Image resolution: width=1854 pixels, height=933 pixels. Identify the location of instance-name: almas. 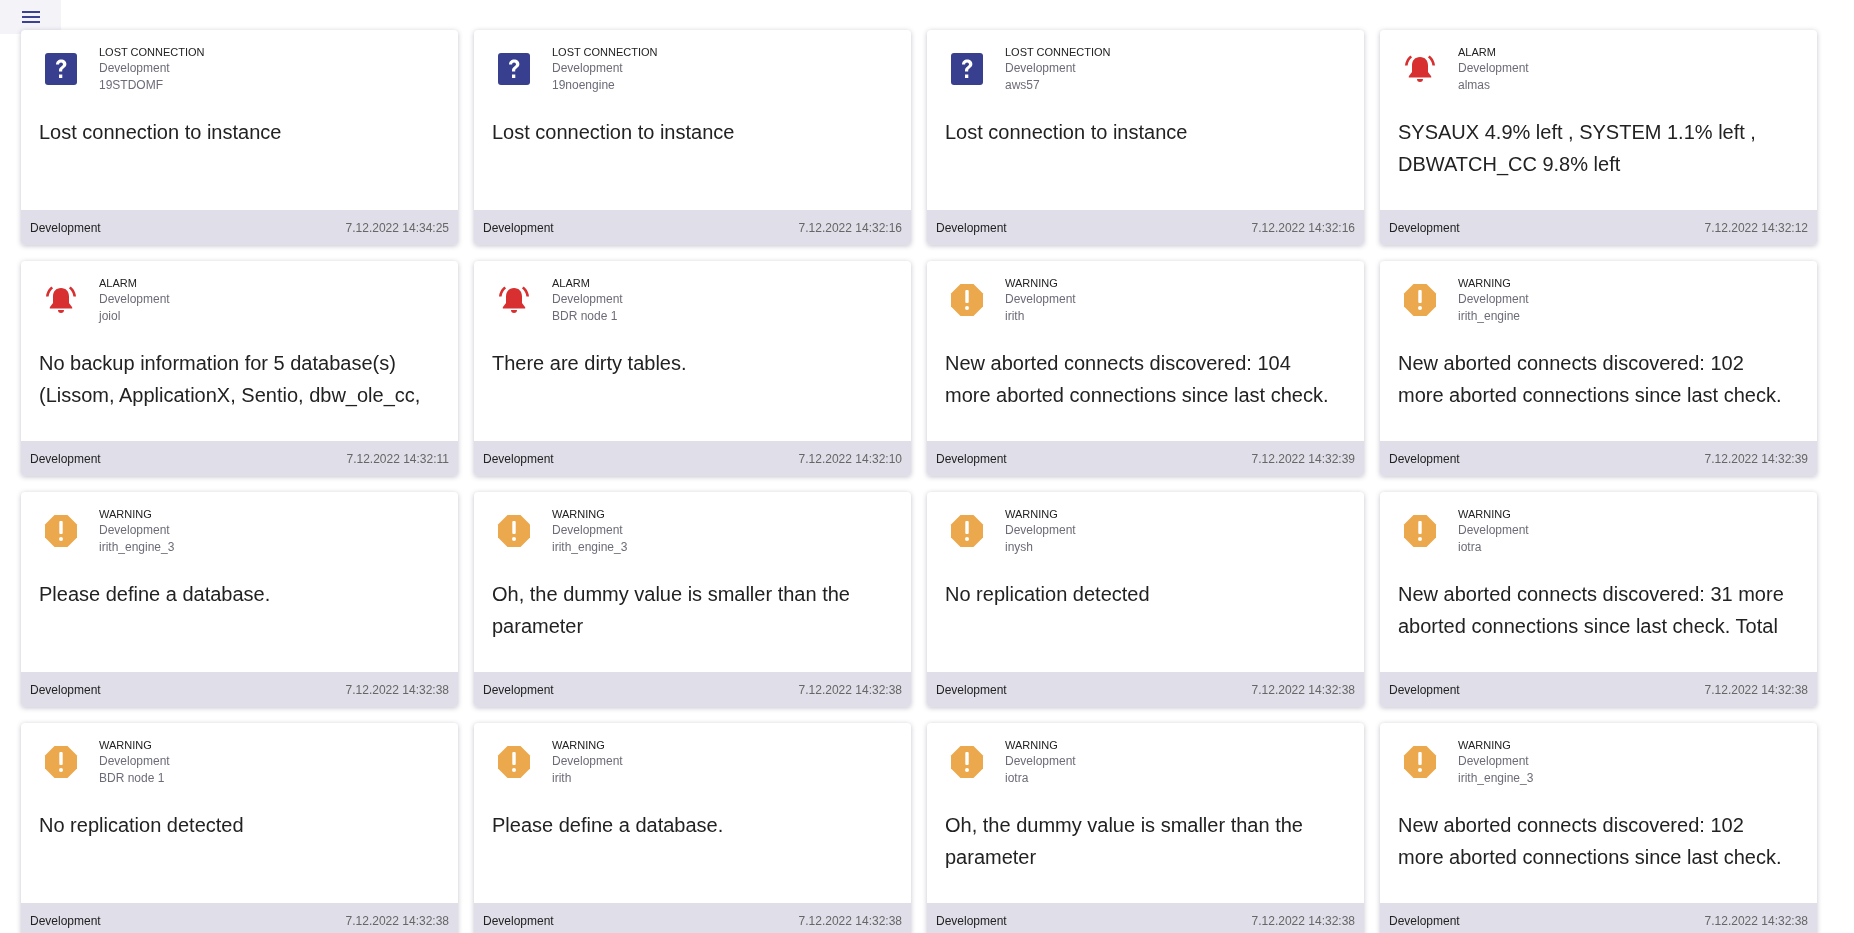
(1474, 85).